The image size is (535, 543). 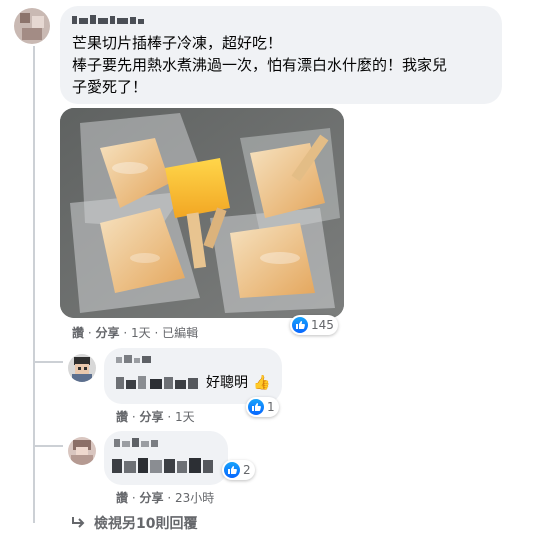 What do you see at coordinates (262, 383) in the screenshot?
I see `thumbs-up-emoji: 👍` at bounding box center [262, 383].